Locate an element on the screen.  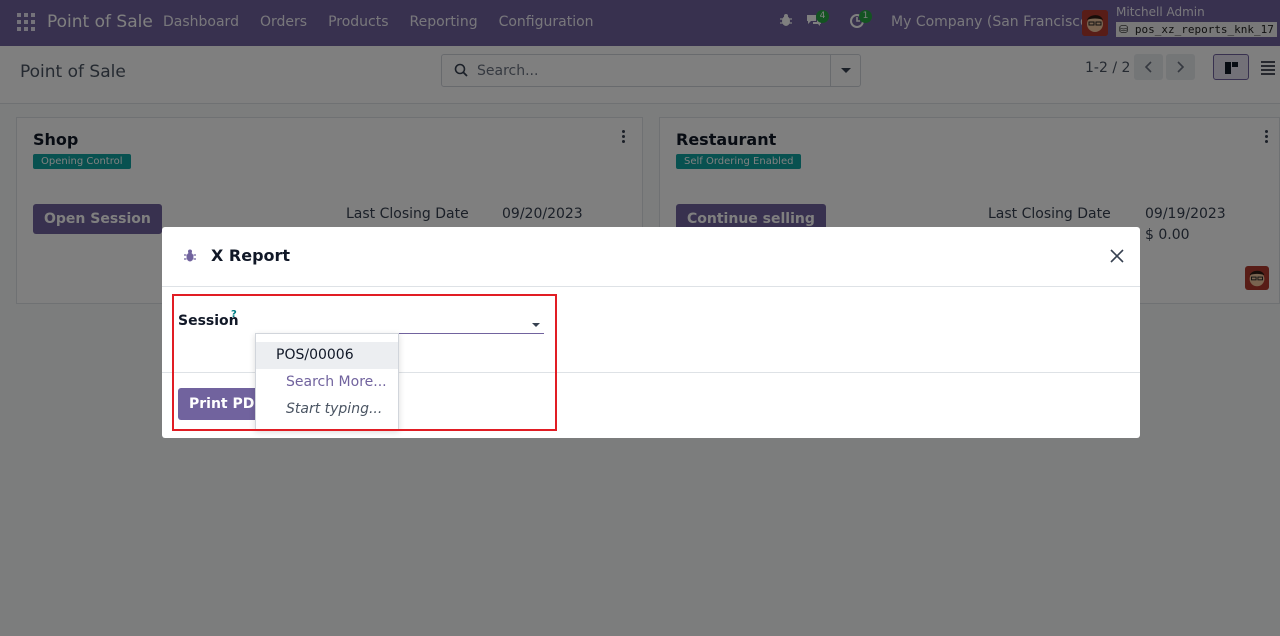
modal-title: X Report is located at coordinates (251, 255).